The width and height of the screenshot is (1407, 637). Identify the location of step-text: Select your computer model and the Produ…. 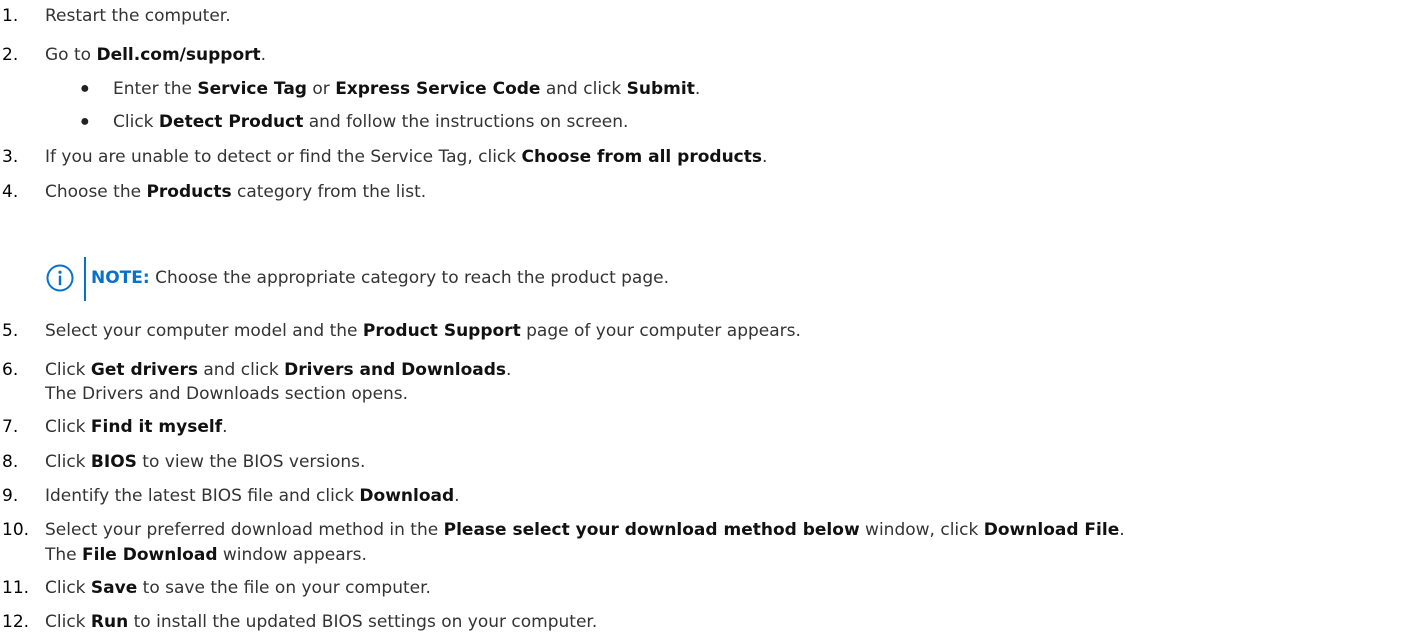
(423, 331).